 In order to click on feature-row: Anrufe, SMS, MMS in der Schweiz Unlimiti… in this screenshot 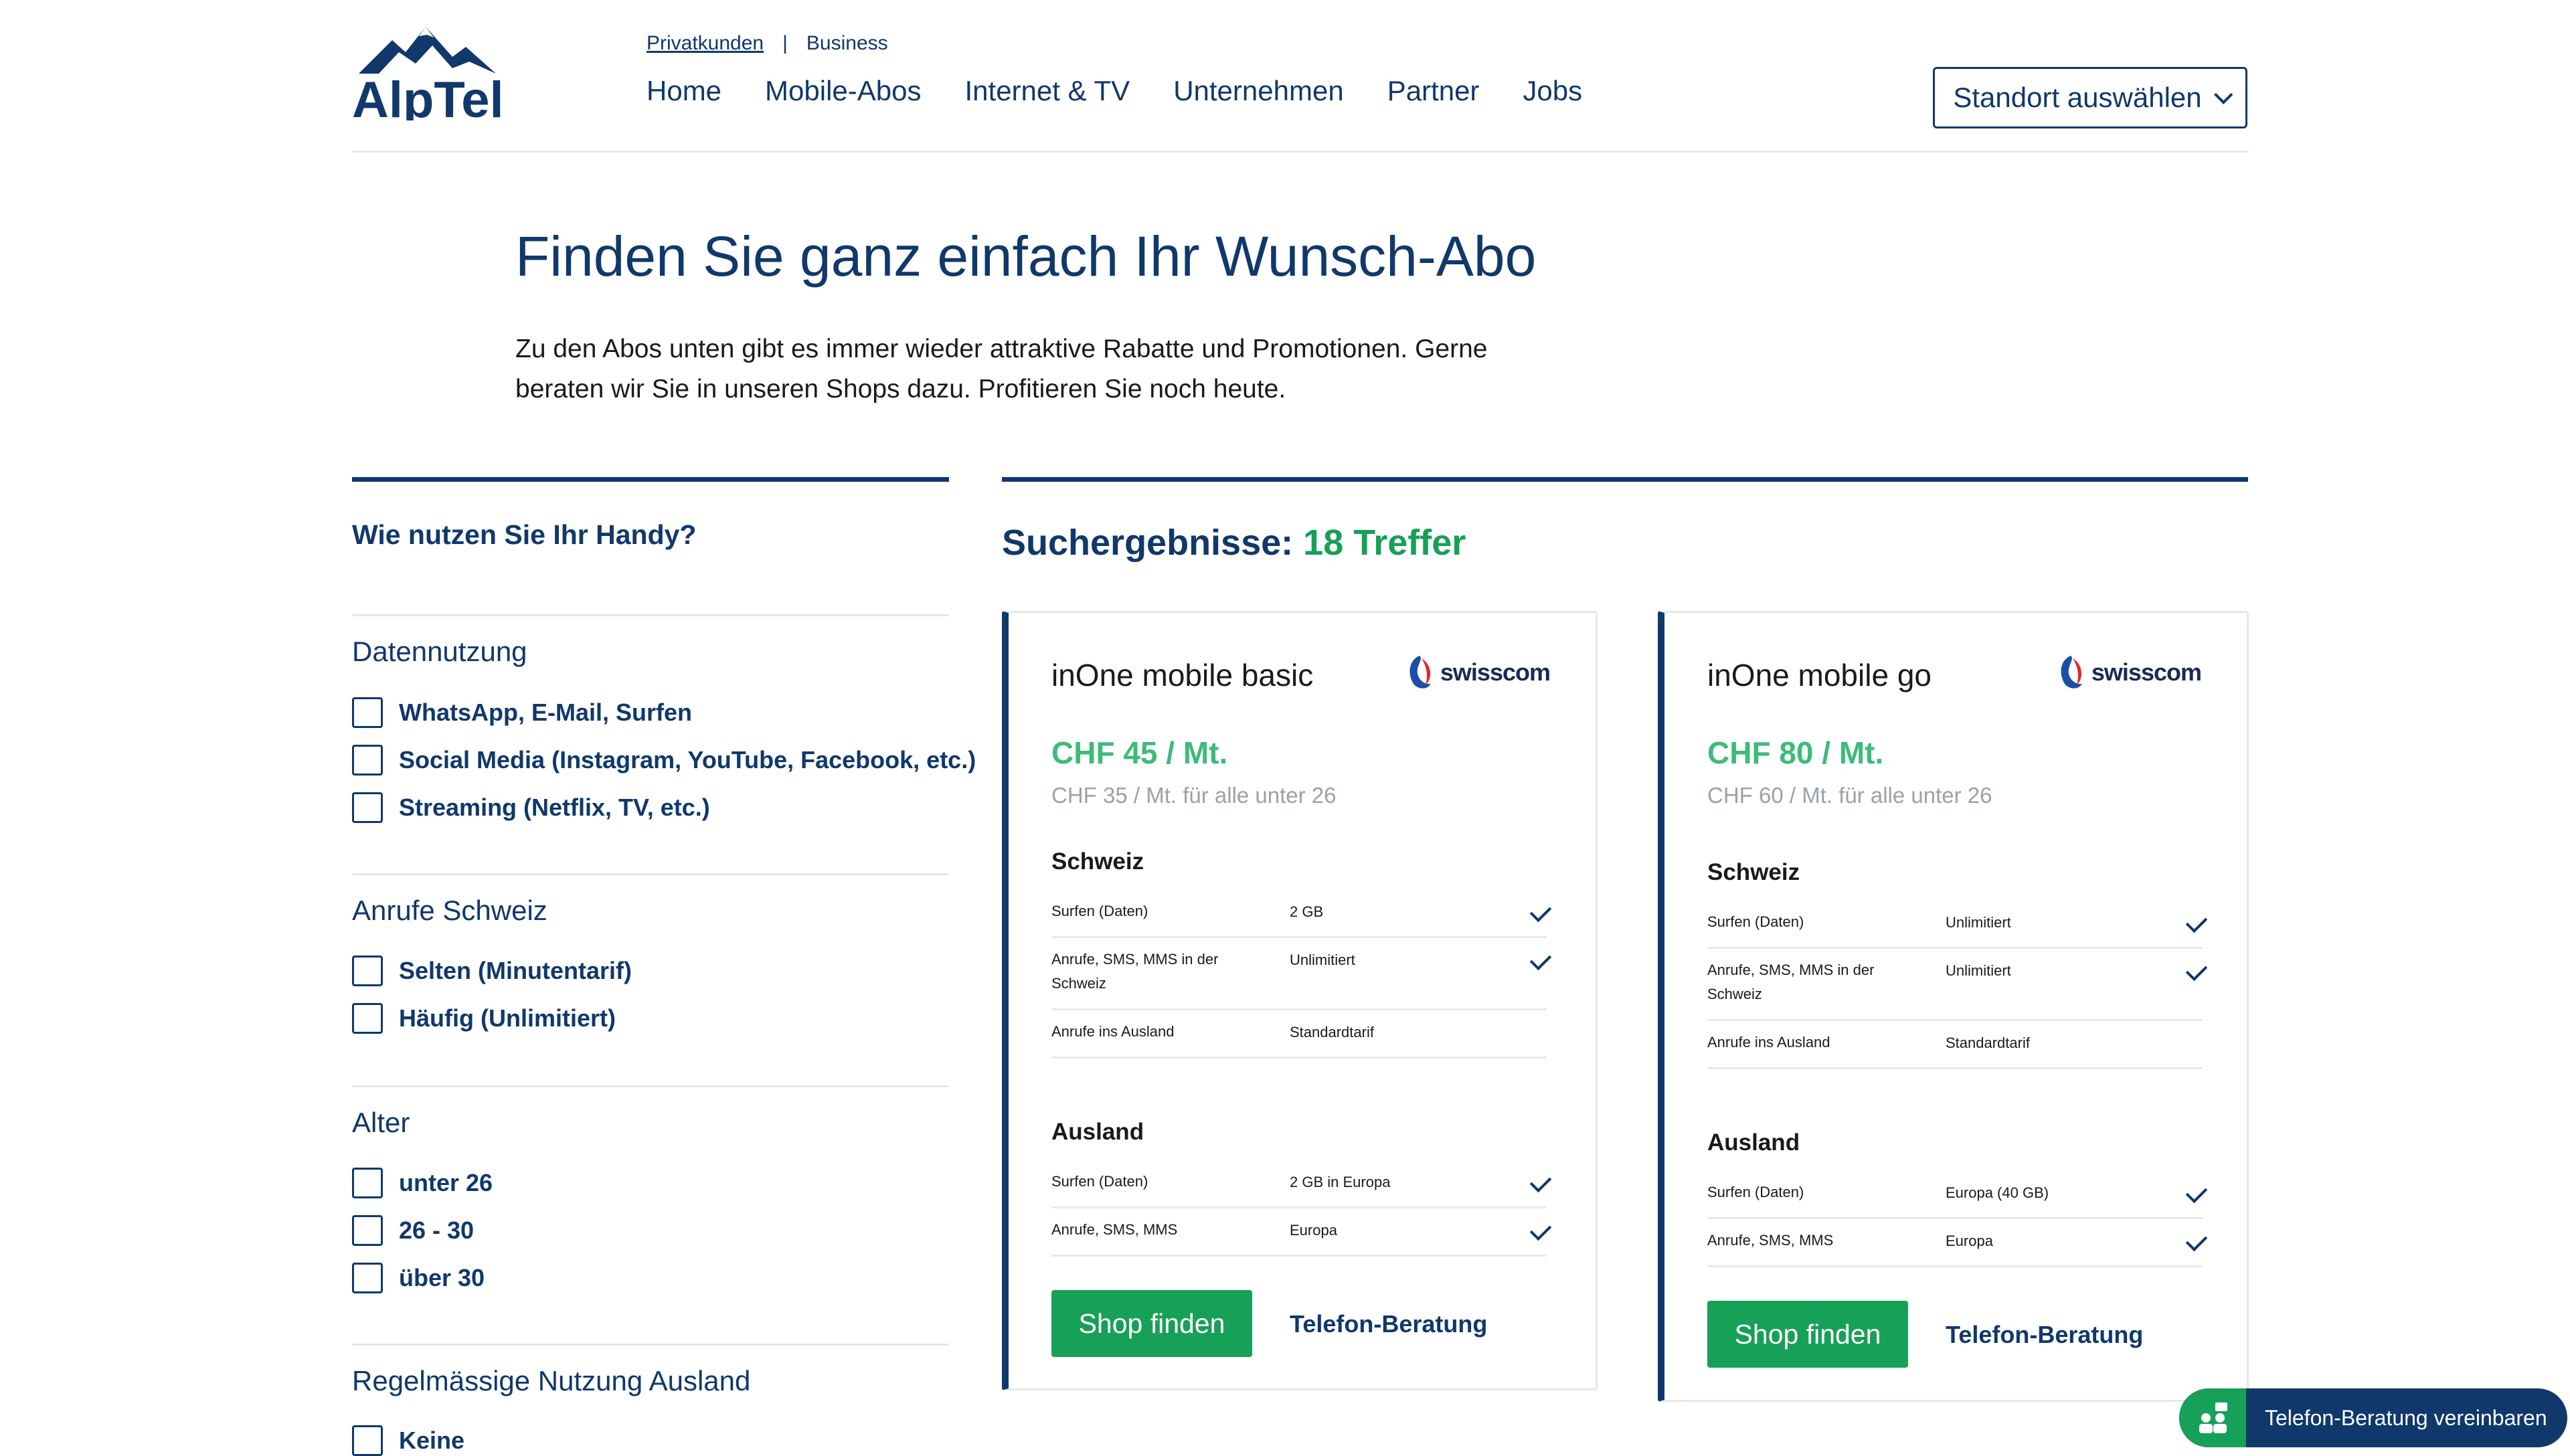, I will do `click(1302, 974)`.